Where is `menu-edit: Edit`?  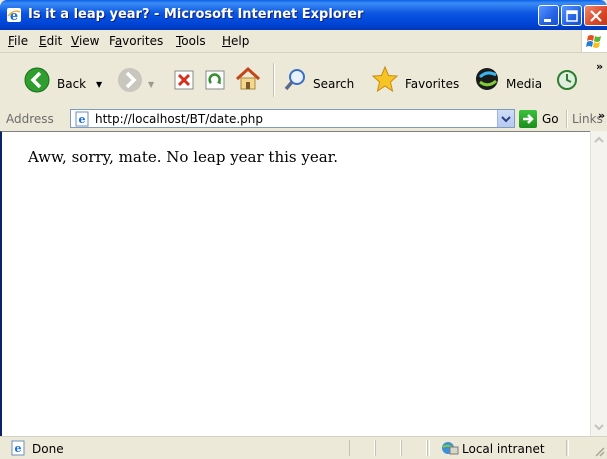 menu-edit: Edit is located at coordinates (50, 41).